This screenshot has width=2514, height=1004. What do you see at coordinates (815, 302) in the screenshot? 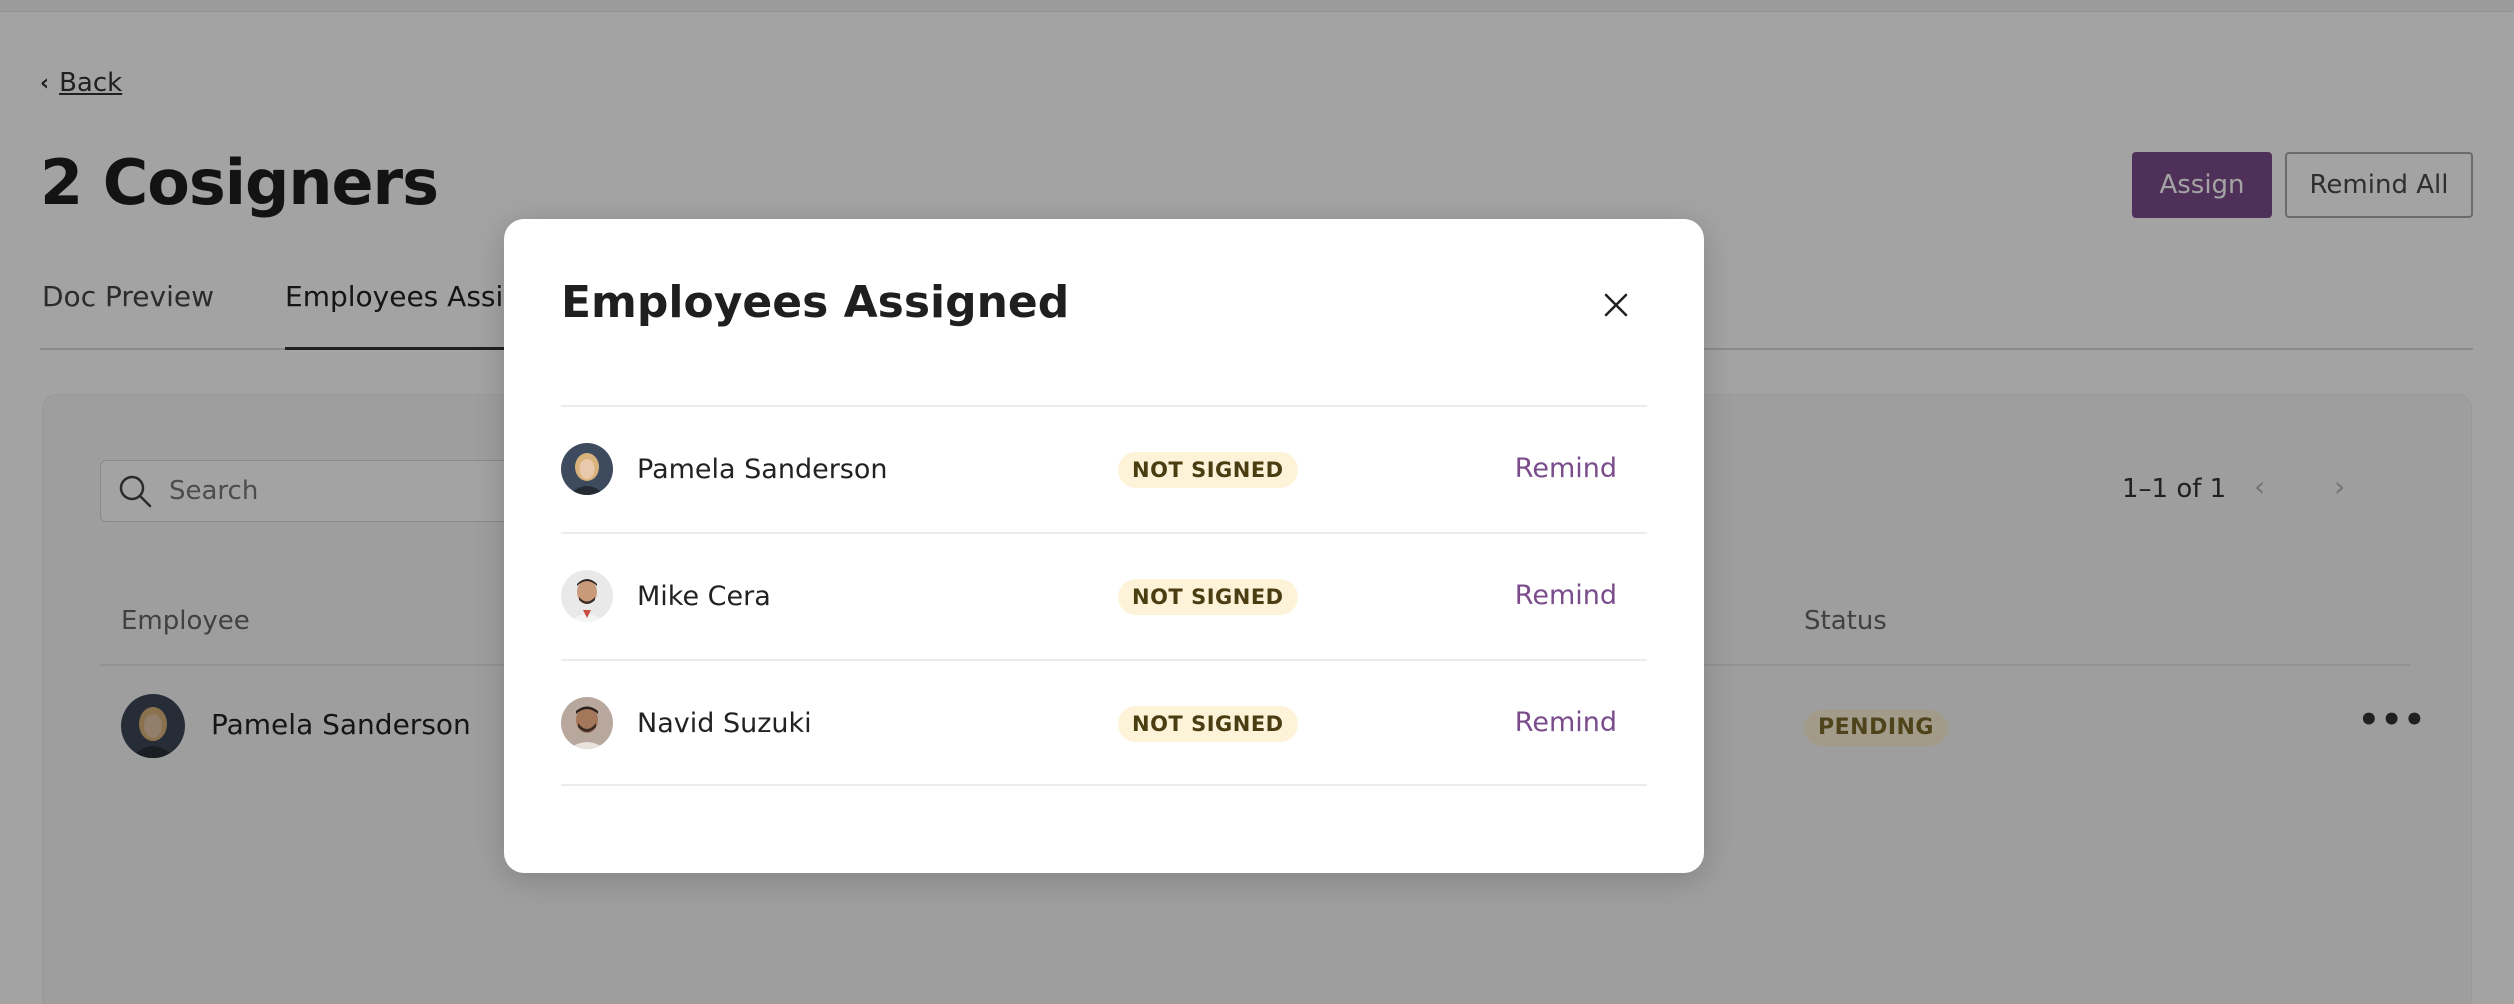
I see `modal-title: Employees Assigned` at bounding box center [815, 302].